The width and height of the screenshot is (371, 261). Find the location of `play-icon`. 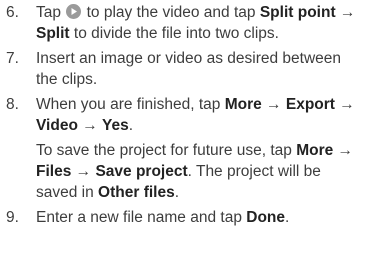

play-icon is located at coordinates (74, 11).